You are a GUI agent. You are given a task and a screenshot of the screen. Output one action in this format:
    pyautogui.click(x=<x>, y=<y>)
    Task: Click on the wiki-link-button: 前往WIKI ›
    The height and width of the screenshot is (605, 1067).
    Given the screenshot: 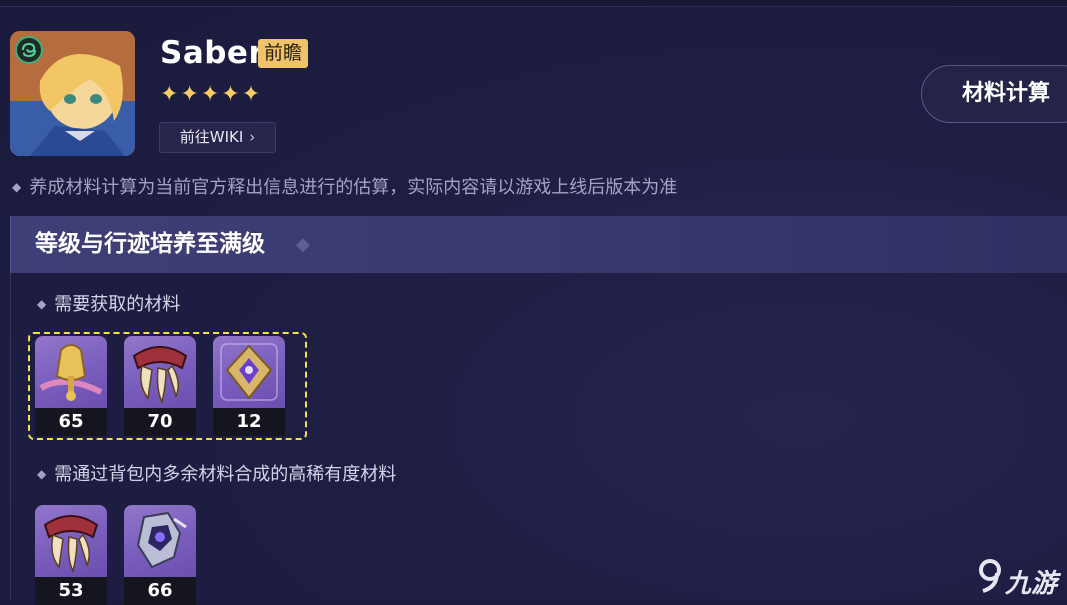 What is the action you would take?
    pyautogui.click(x=217, y=137)
    